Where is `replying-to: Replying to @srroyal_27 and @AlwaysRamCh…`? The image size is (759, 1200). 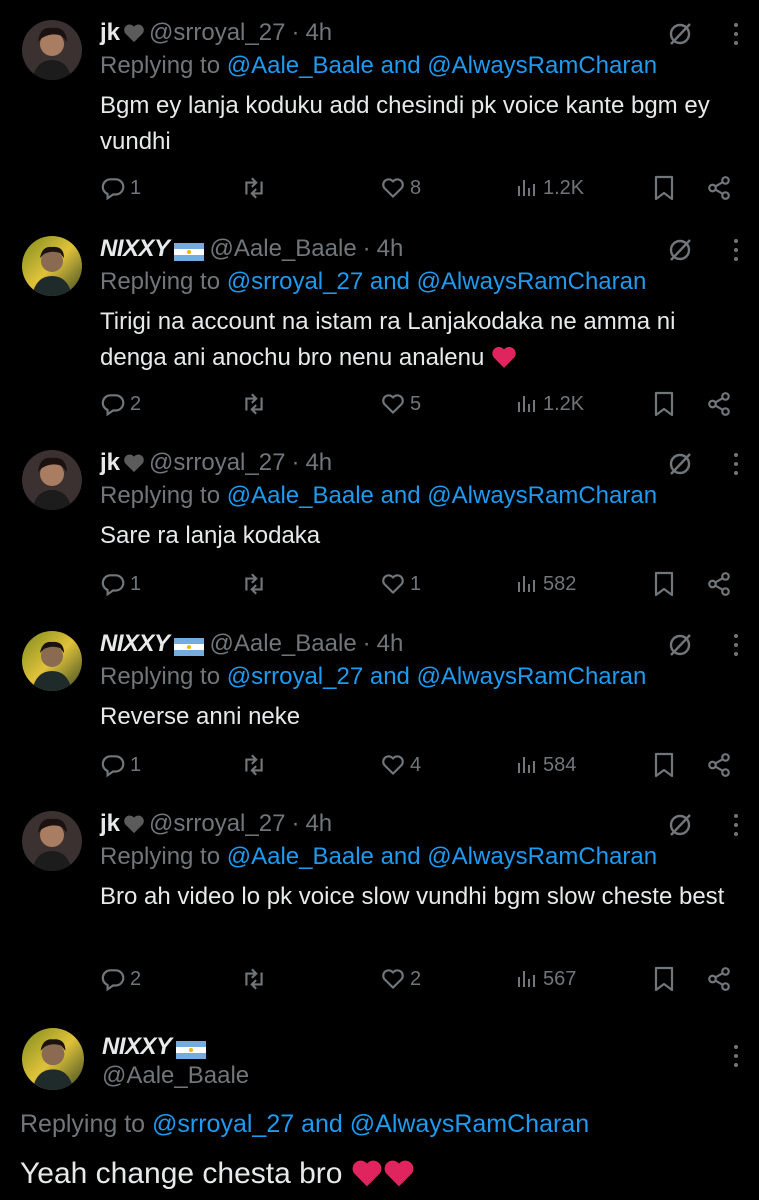
replying-to: Replying to @srroyal_27 and @AlwaysRamCh… is located at coordinates (373, 282).